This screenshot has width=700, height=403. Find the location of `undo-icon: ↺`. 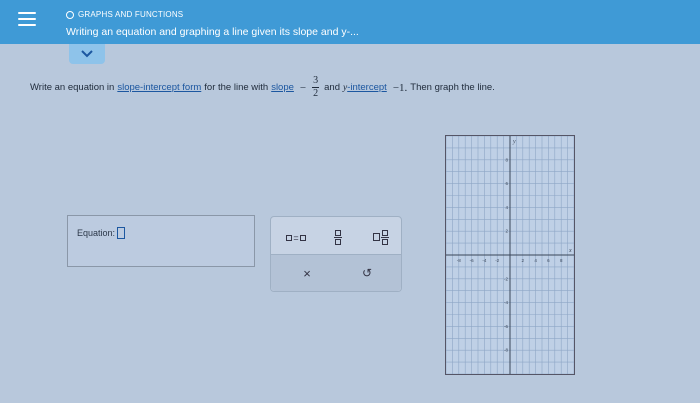

undo-icon: ↺ is located at coordinates (367, 273).